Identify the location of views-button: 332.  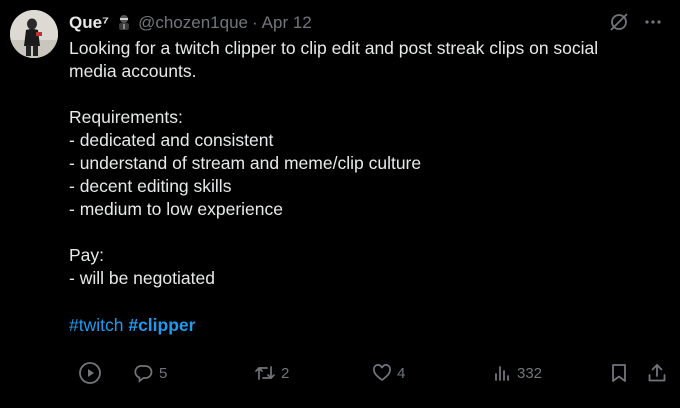
(517, 373).